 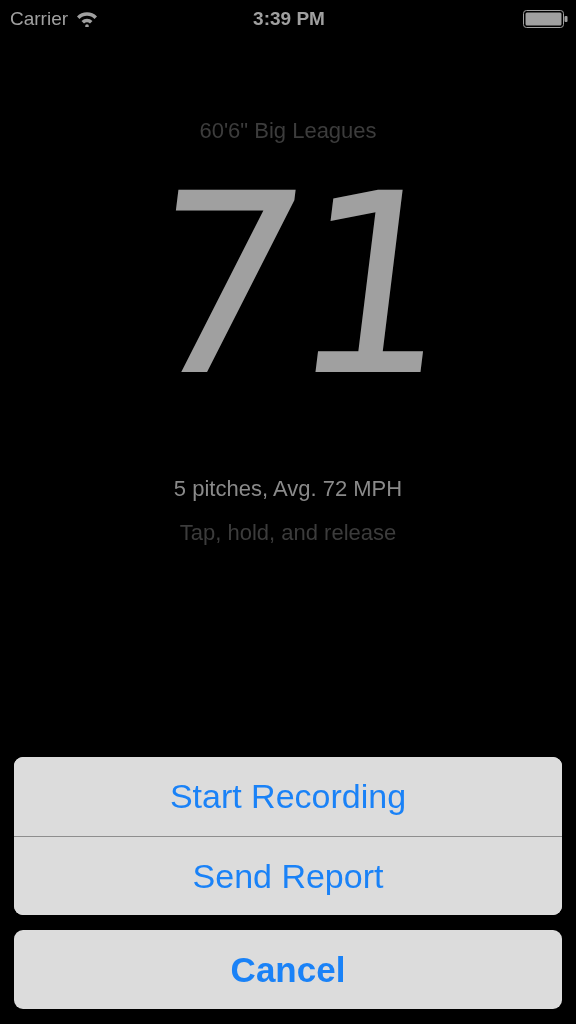 What do you see at coordinates (288, 532) in the screenshot?
I see `hint-text: Tap, hold, and release` at bounding box center [288, 532].